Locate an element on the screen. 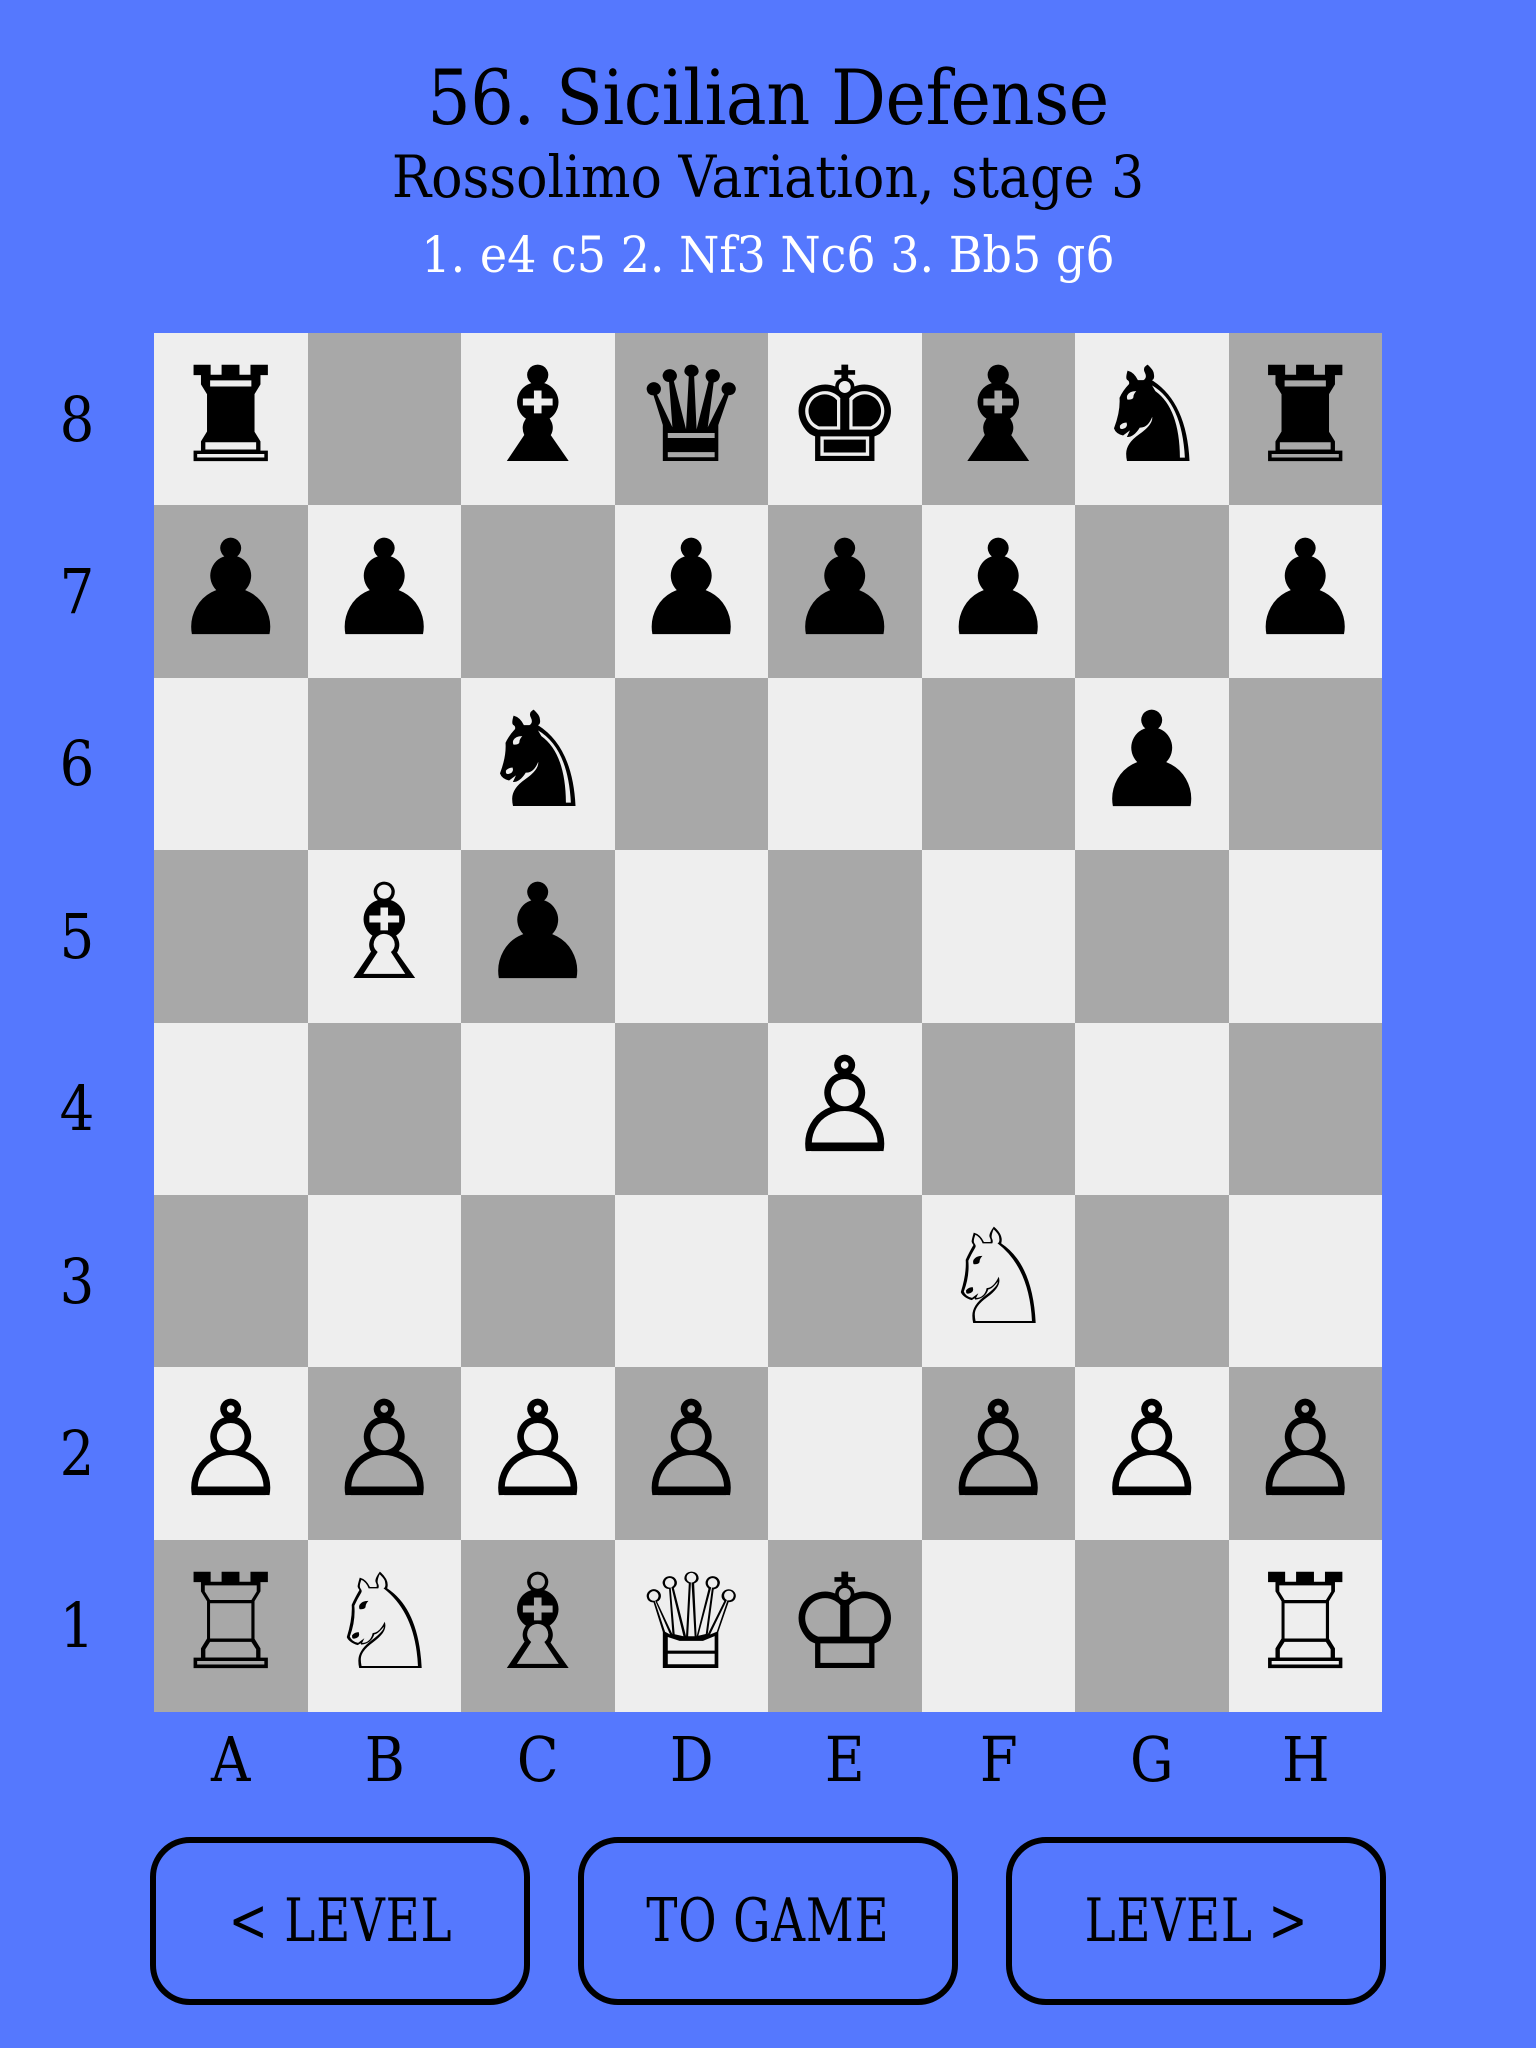 This screenshot has height=2048, width=1536. square-h6 is located at coordinates (1305, 764).